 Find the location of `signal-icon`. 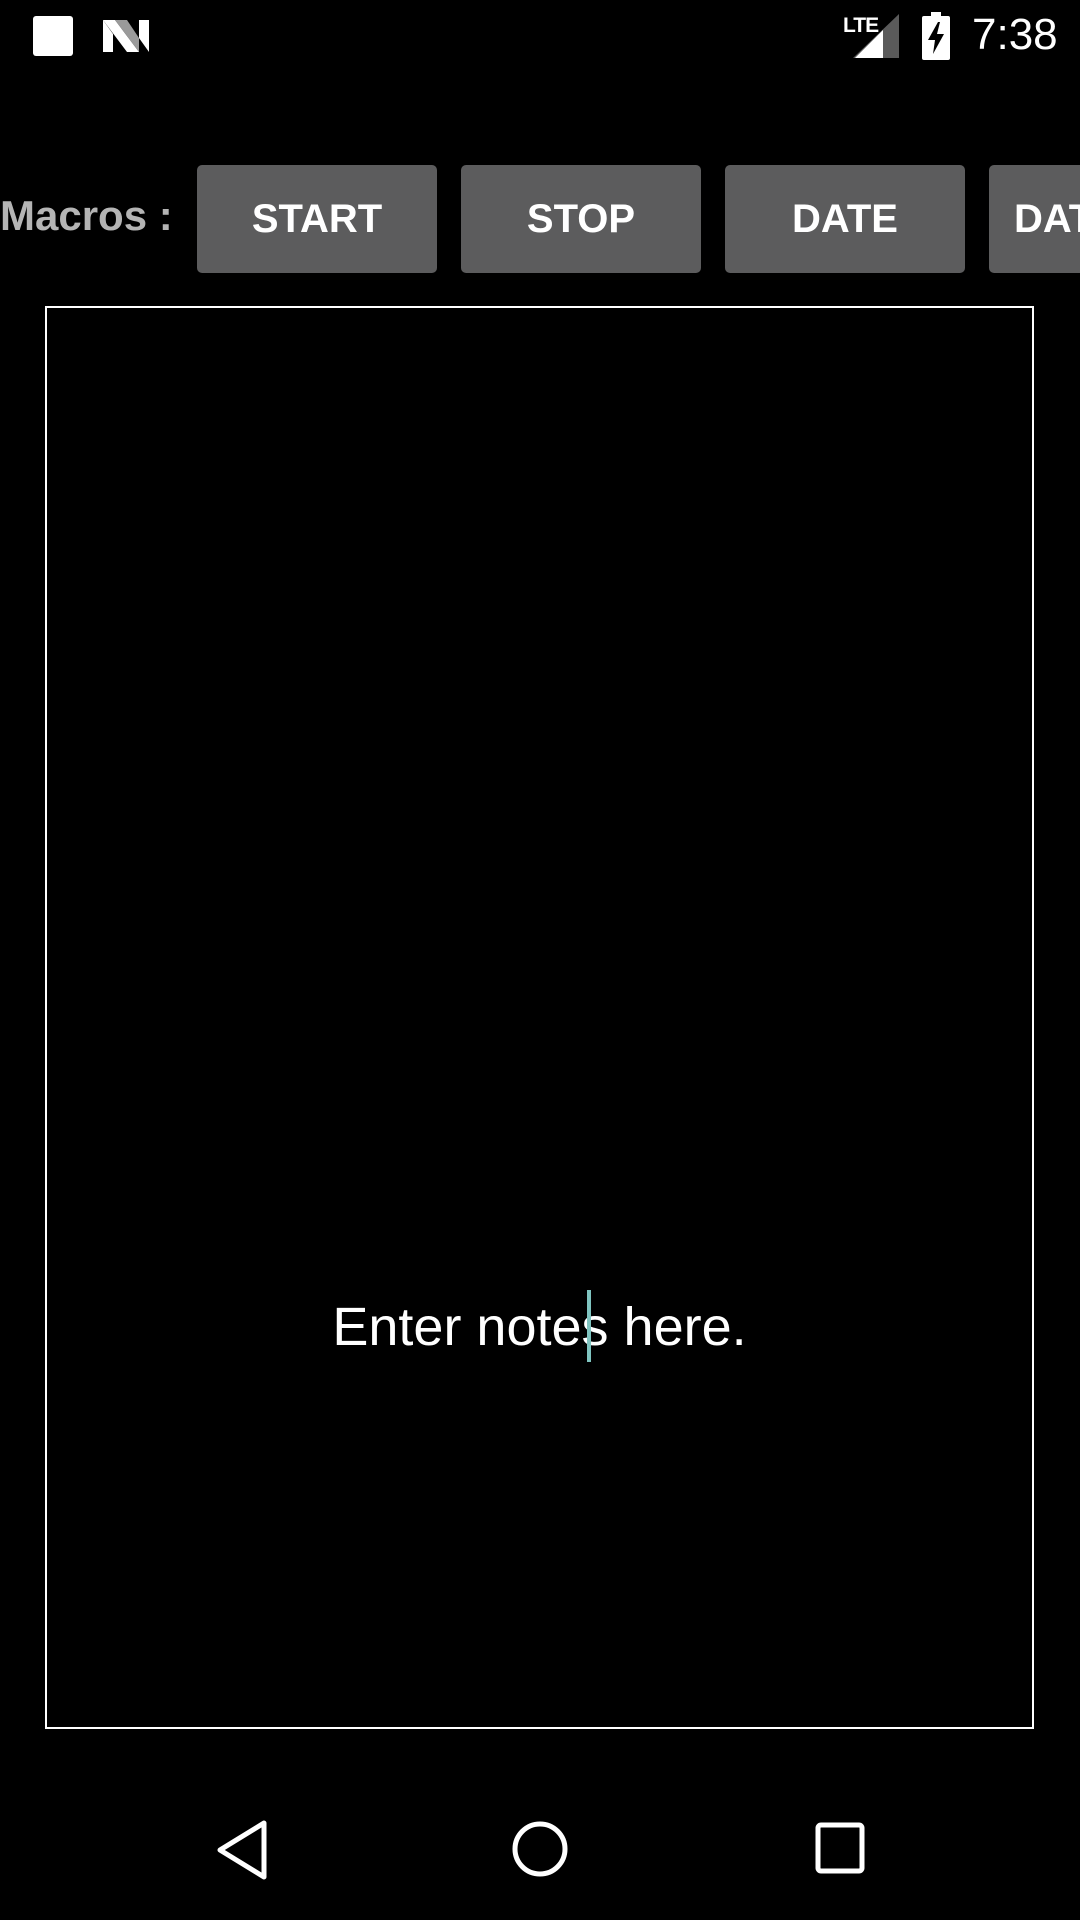

signal-icon is located at coordinates (876, 36).